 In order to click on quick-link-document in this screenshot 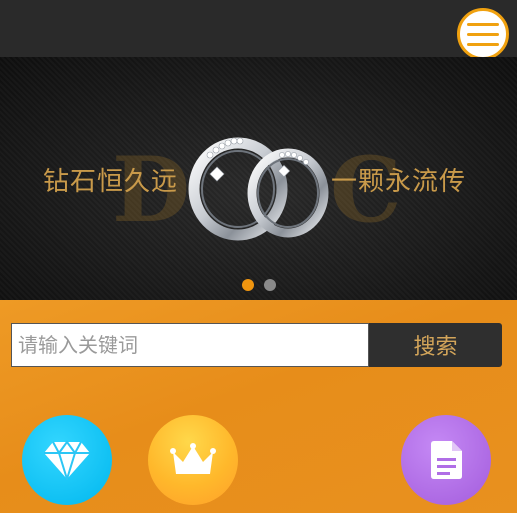, I will do `click(446, 460)`.